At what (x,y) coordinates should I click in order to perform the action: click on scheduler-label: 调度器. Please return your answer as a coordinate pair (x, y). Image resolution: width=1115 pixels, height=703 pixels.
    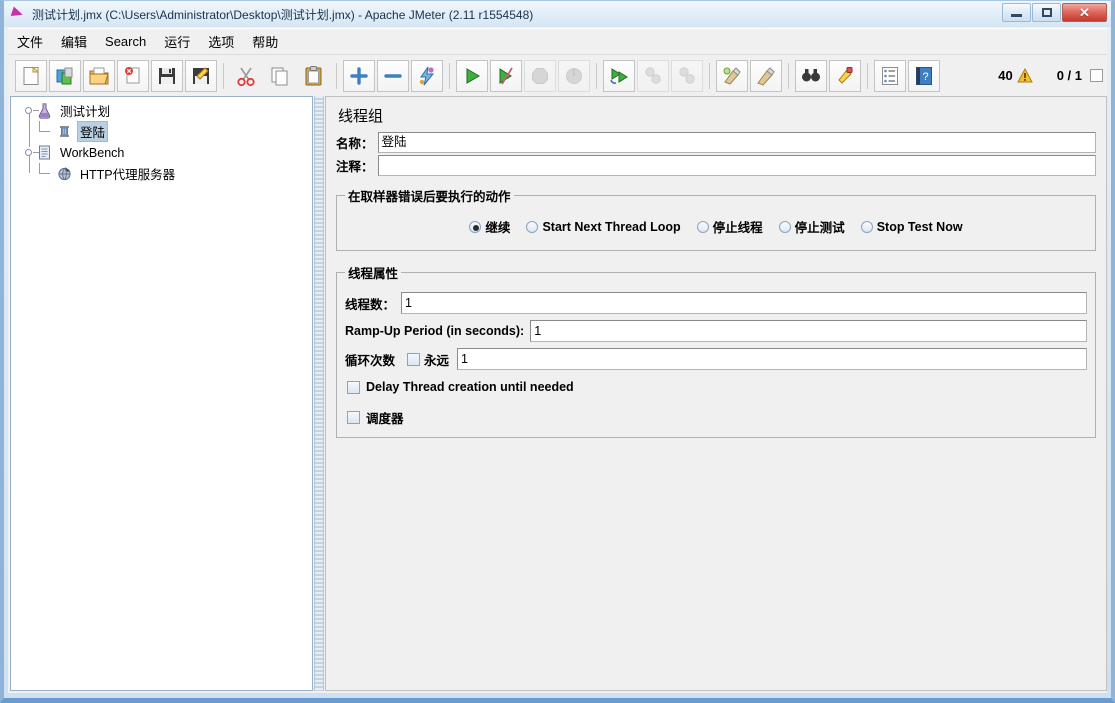
    Looking at the image, I should click on (385, 419).